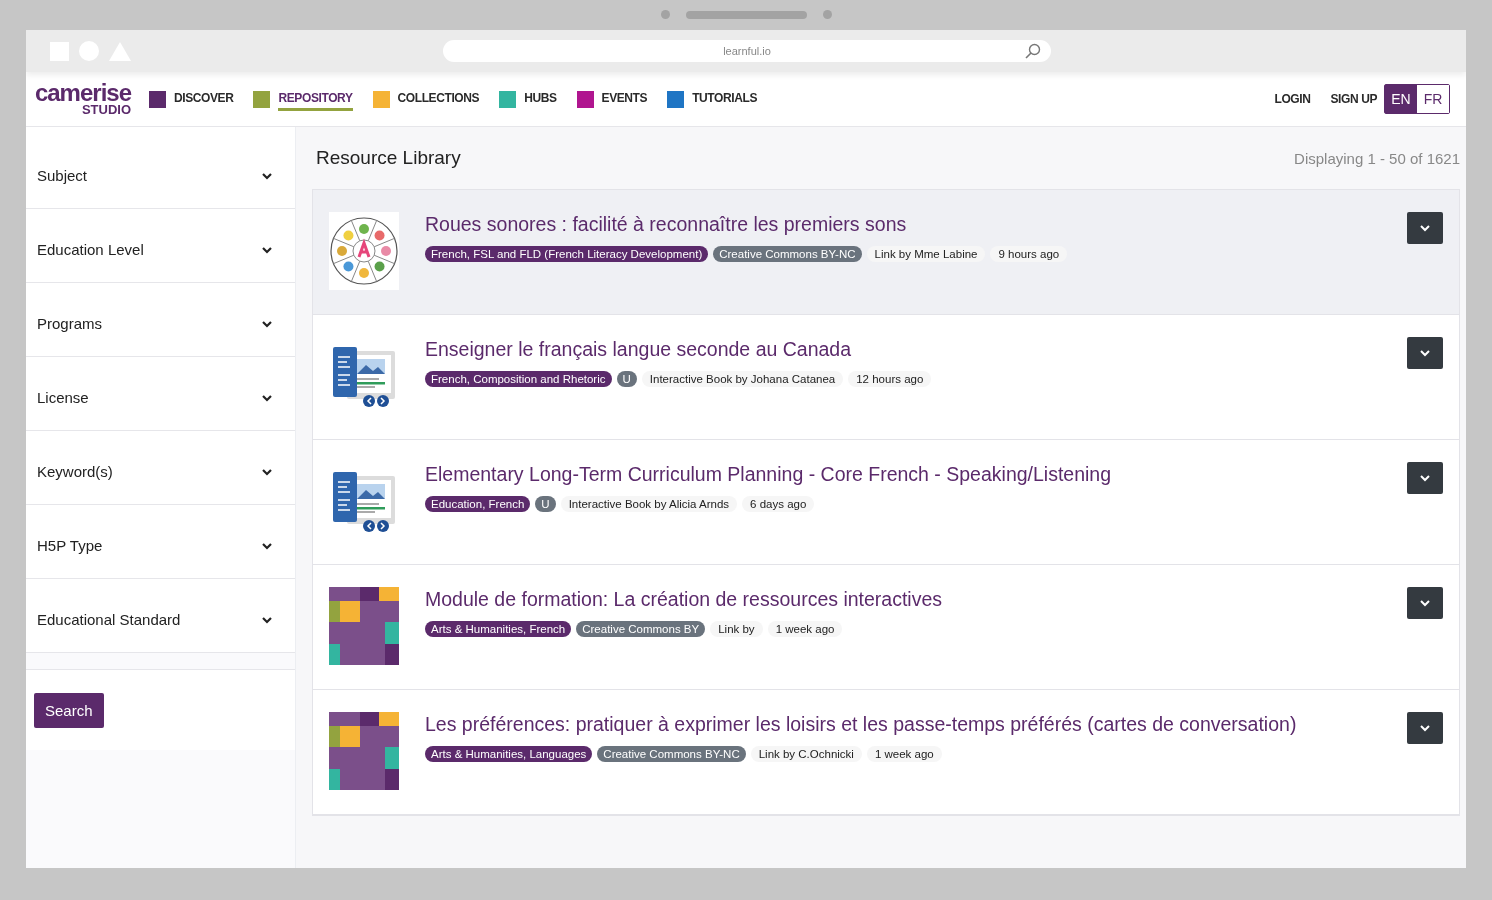 This screenshot has height=900, width=1492. What do you see at coordinates (1353, 99) in the screenshot?
I see `account-link: SIGN UP` at bounding box center [1353, 99].